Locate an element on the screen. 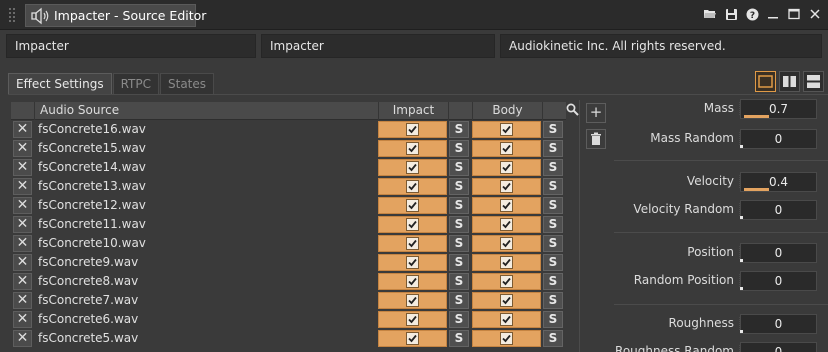 The image size is (828, 352). folder-icon is located at coordinates (710, 14).